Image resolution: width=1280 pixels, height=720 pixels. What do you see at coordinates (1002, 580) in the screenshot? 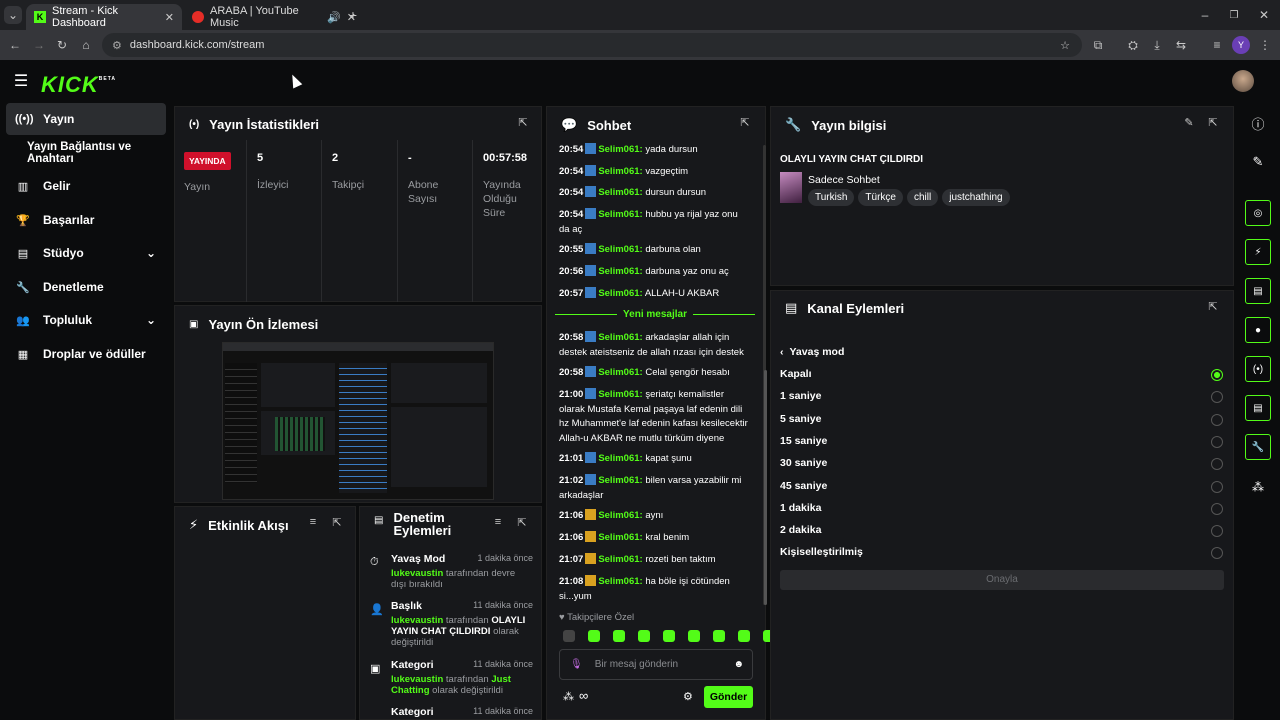
I see `confirm-button: Onayla` at bounding box center [1002, 580].